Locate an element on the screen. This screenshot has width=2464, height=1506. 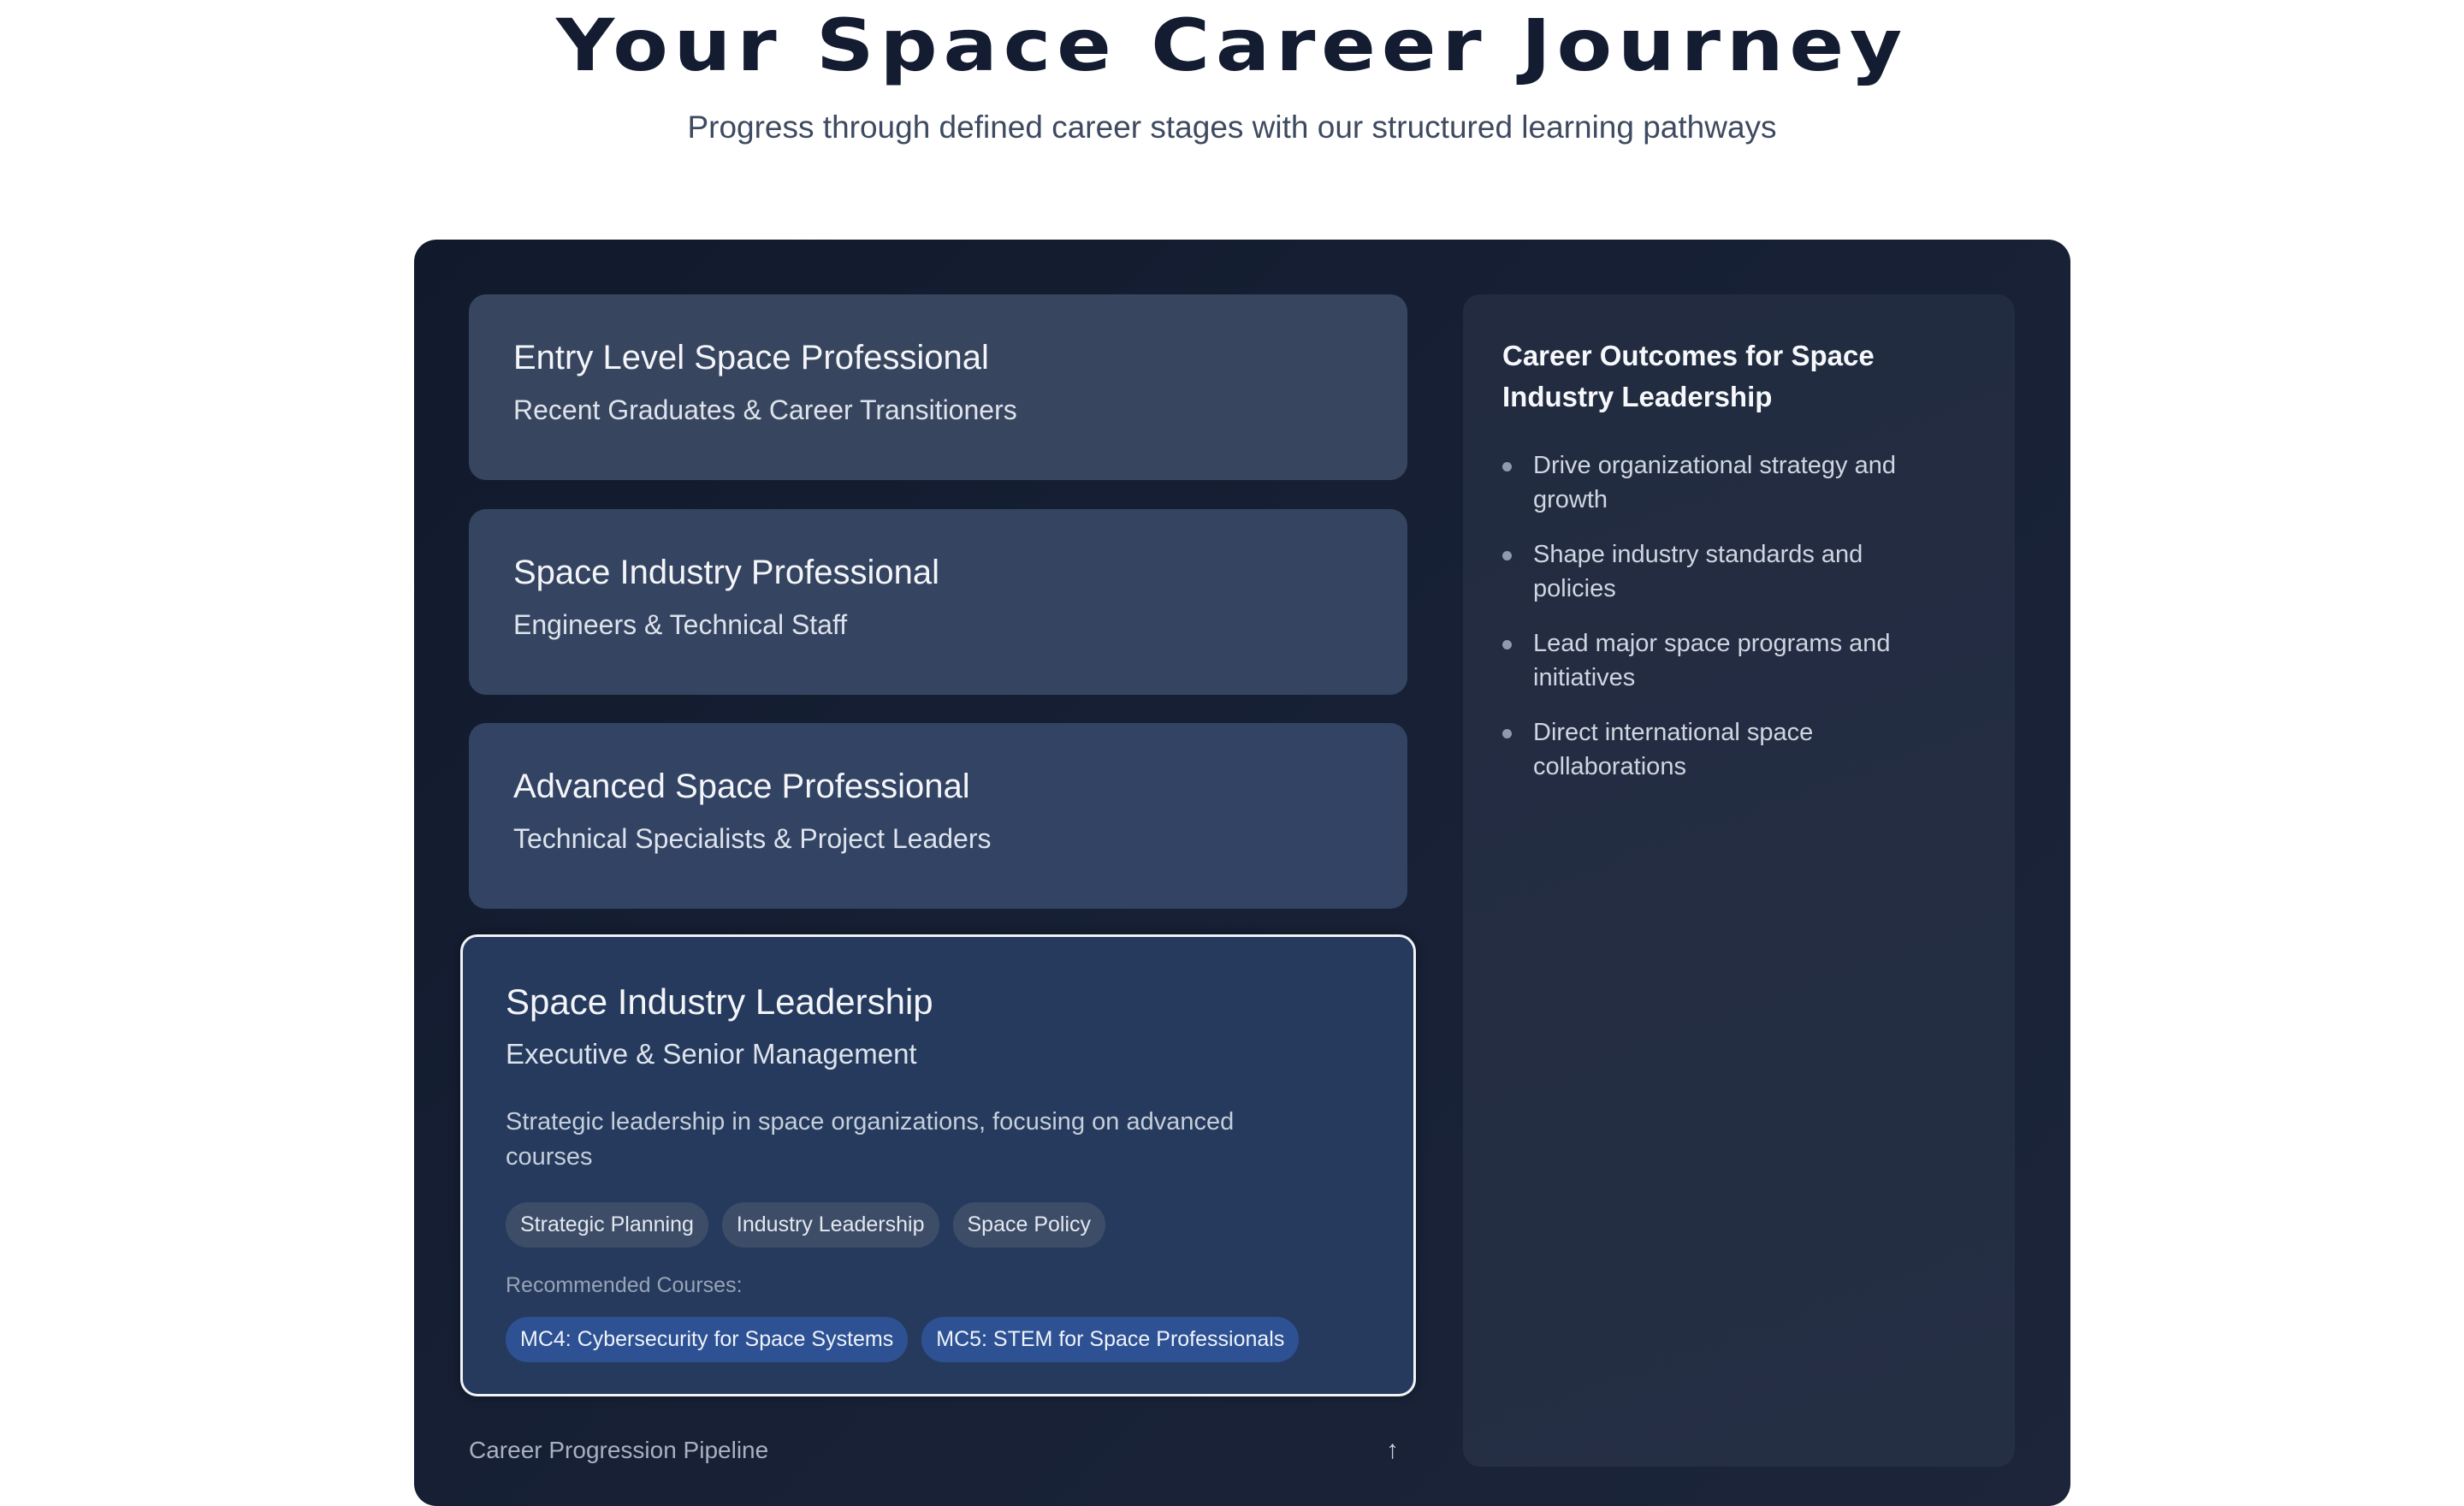
outcome-text: Shape industry standards and policies is located at coordinates (1698, 572).